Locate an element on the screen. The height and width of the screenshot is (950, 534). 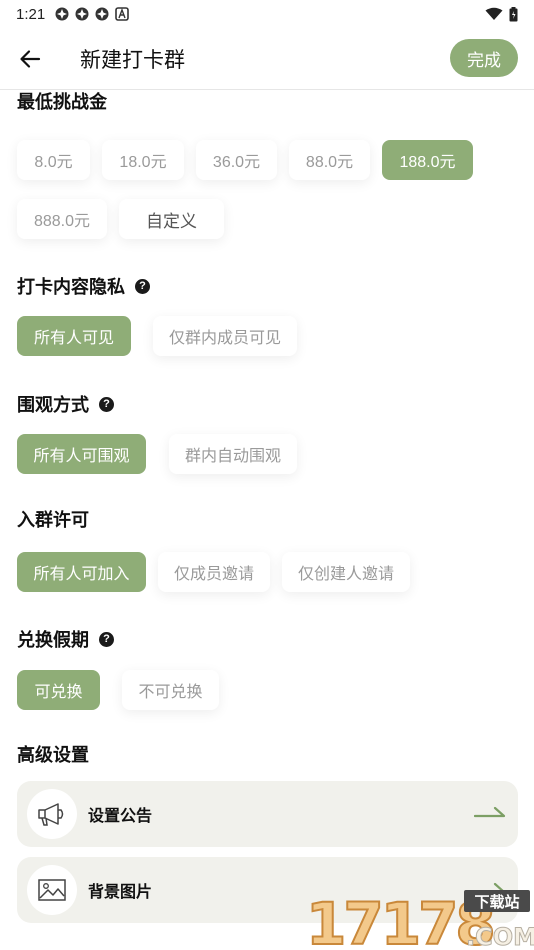
section-title-min-challenge: 最低挑战金 is located at coordinates (62, 102).